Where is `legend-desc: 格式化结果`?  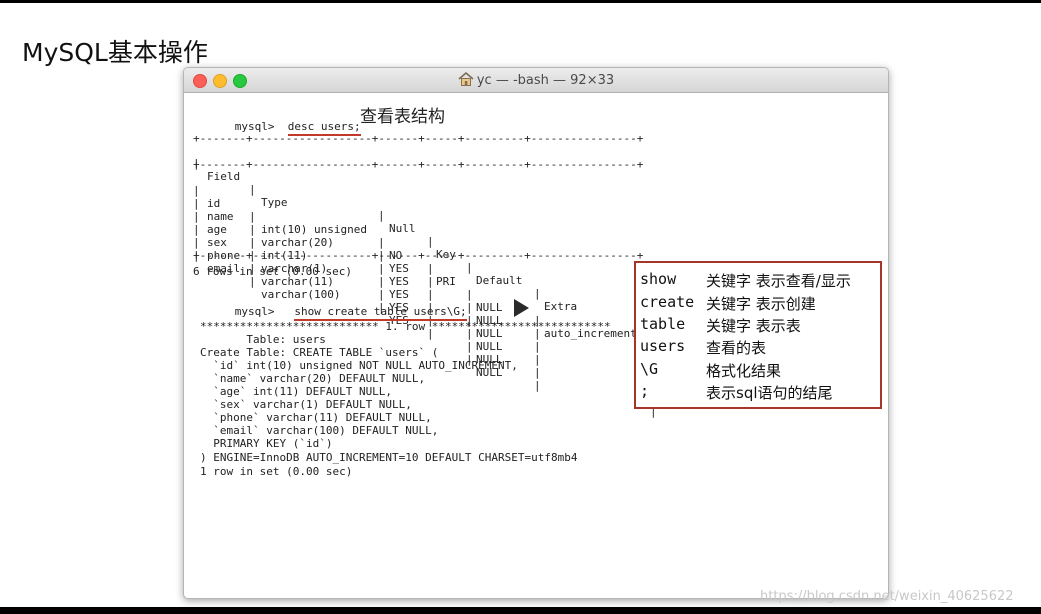
legend-desc: 格式化结果 is located at coordinates (744, 371).